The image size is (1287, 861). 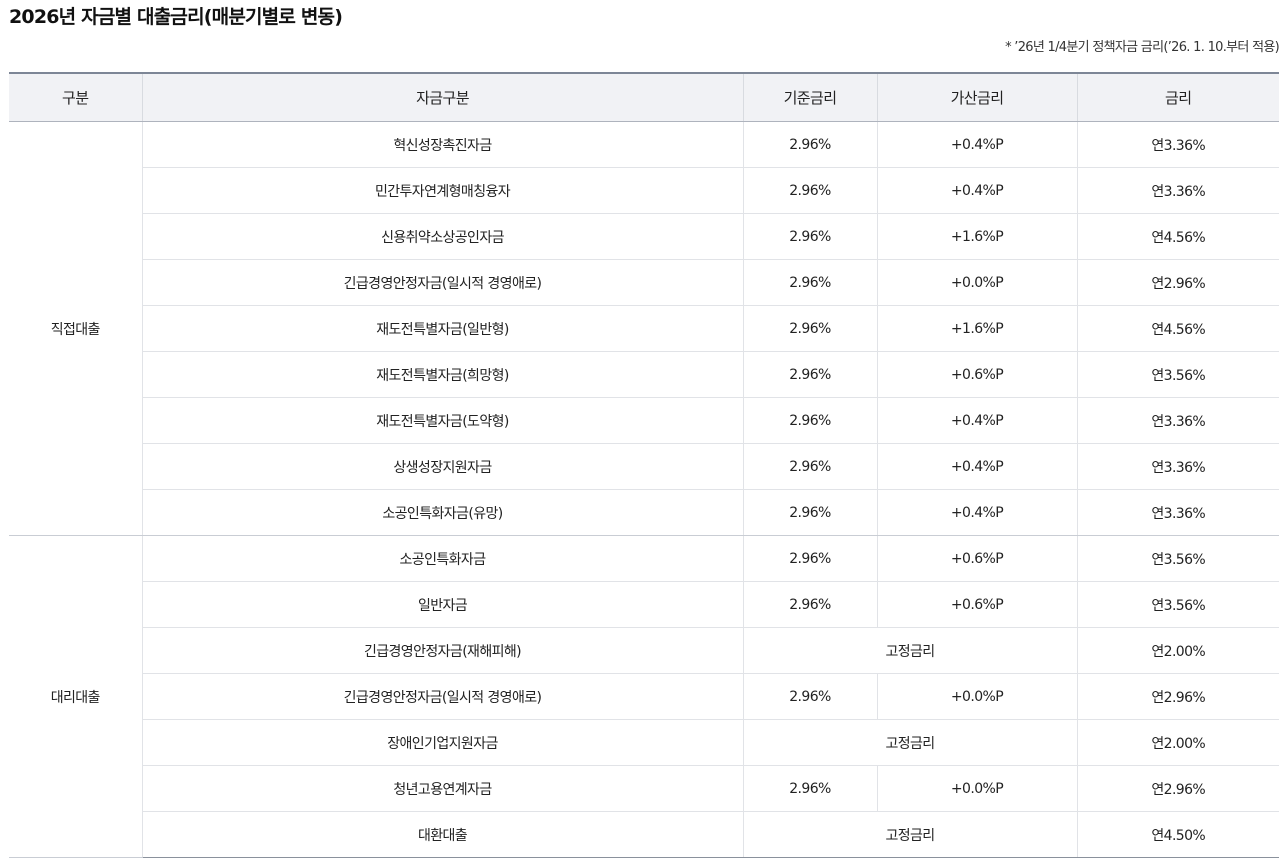 I want to click on fund-name-cell: 대환대출, so click(x=442, y=834).